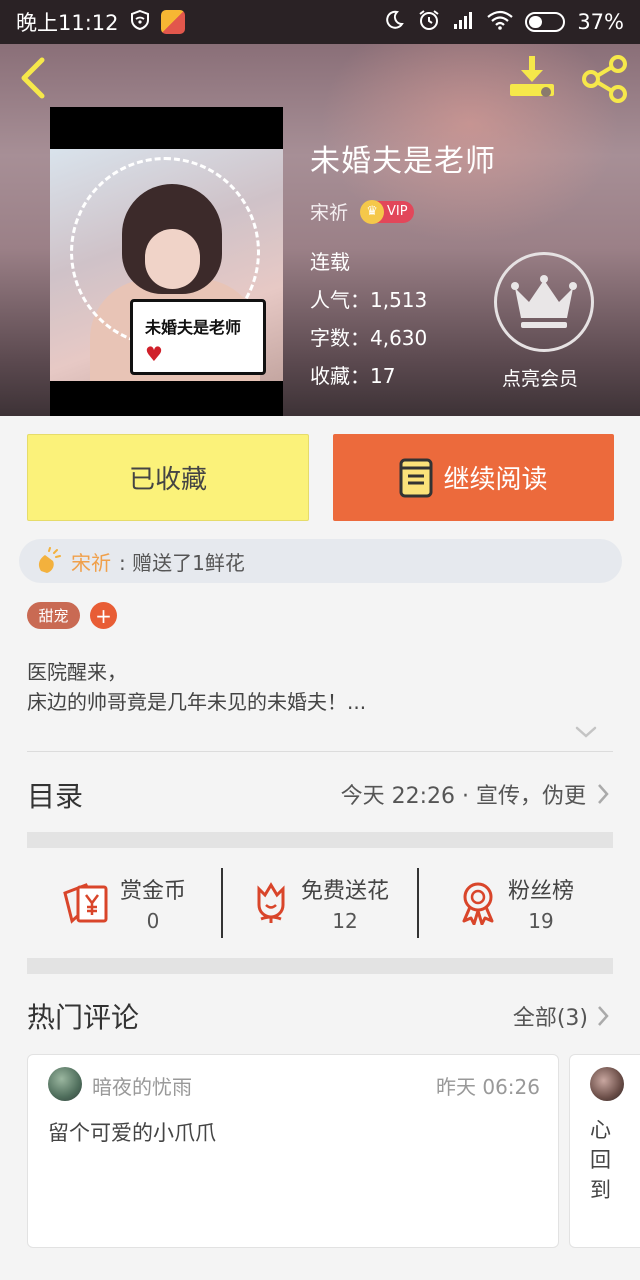 The height and width of the screenshot is (1280, 640). I want to click on cover-speech-bubble: 未婚夫是老师 ♥, so click(198, 337).